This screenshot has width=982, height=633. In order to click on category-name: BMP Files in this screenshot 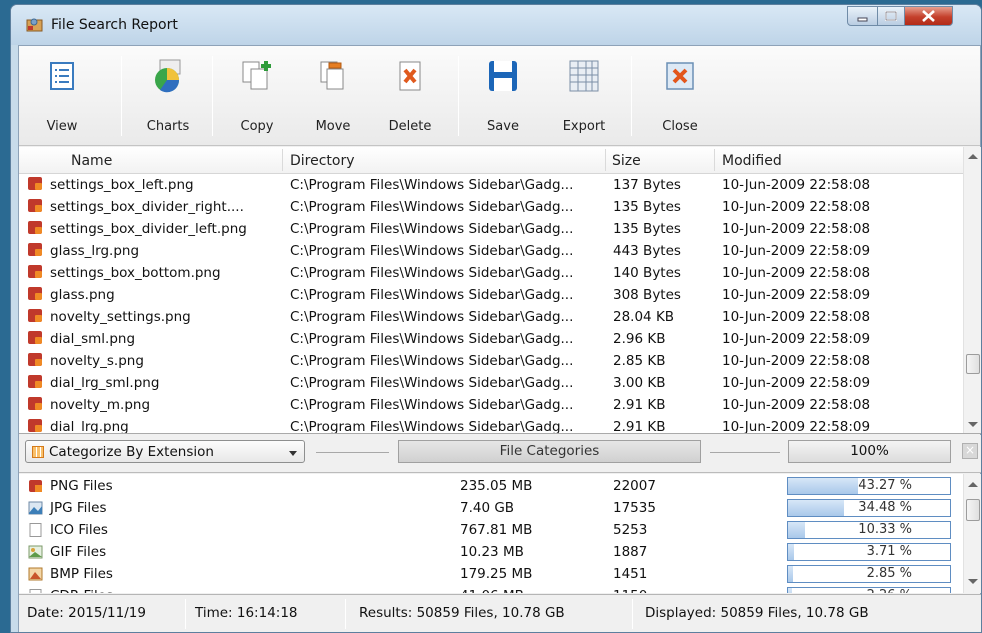, I will do `click(81, 574)`.